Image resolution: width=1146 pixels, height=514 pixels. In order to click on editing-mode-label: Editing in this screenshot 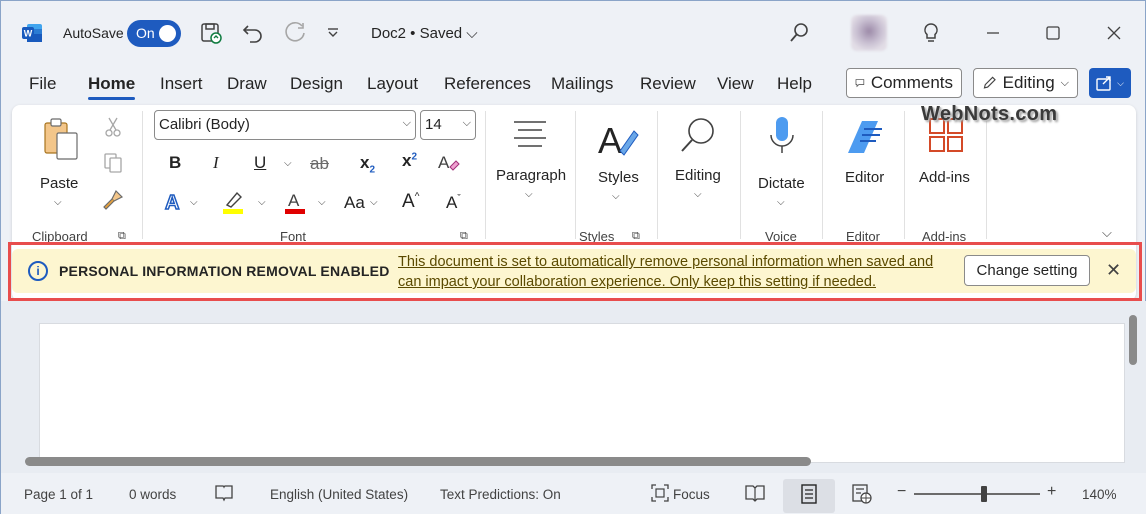, I will do `click(1028, 82)`.